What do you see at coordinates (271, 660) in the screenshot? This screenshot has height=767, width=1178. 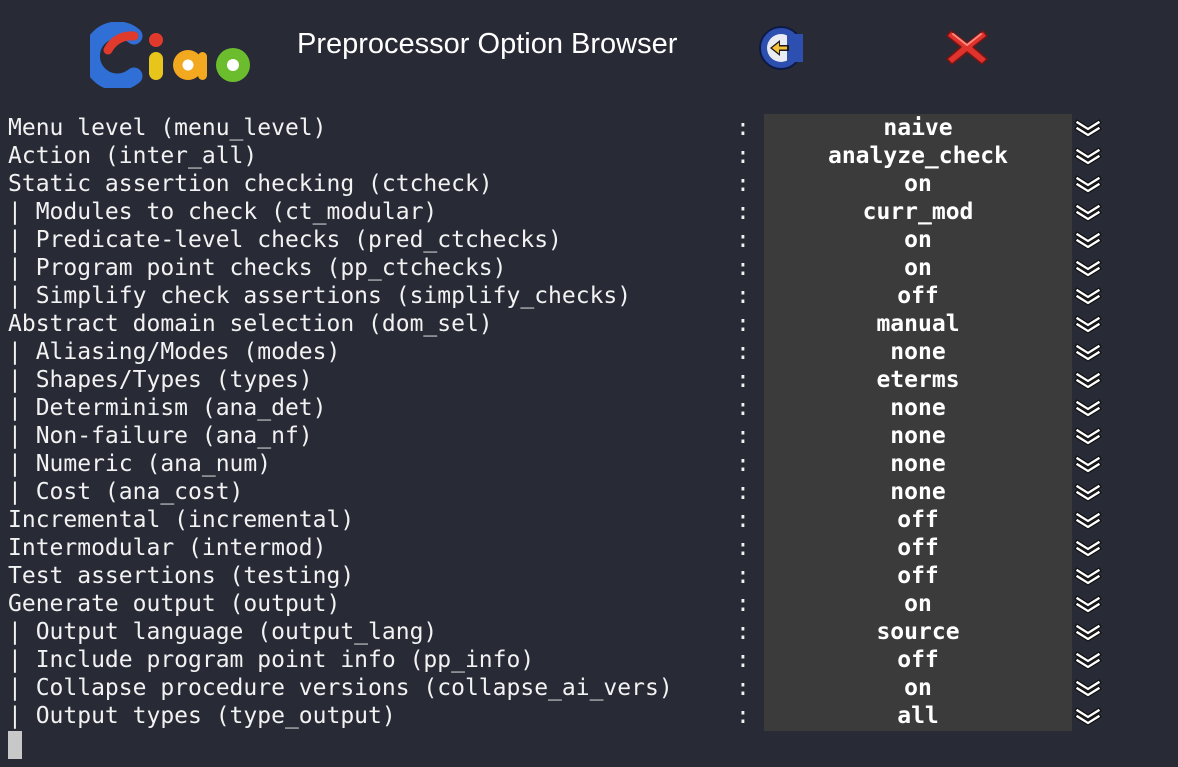 I see `option-label: | Include program point info (pp_info)` at bounding box center [271, 660].